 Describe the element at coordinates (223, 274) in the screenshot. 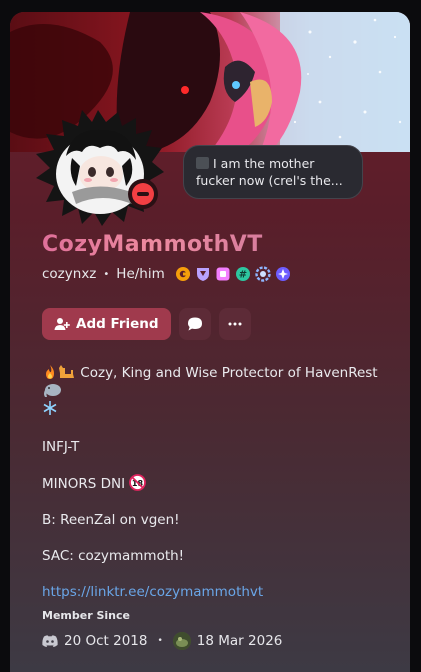

I see `boost-icon` at that location.